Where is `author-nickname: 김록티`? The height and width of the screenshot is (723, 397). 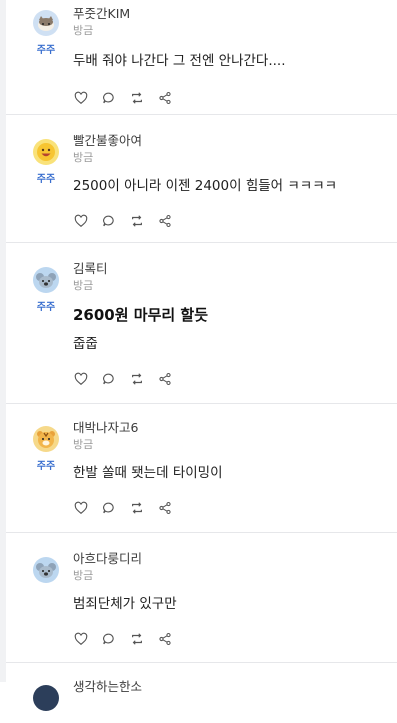 author-nickname: 김록티 is located at coordinates (231, 268).